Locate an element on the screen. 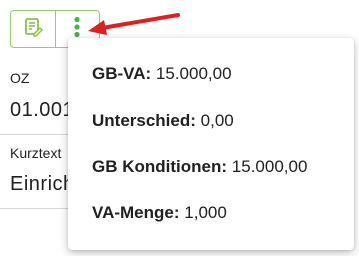 The height and width of the screenshot is (256, 359). annotation-arrow is located at coordinates (134, 24).